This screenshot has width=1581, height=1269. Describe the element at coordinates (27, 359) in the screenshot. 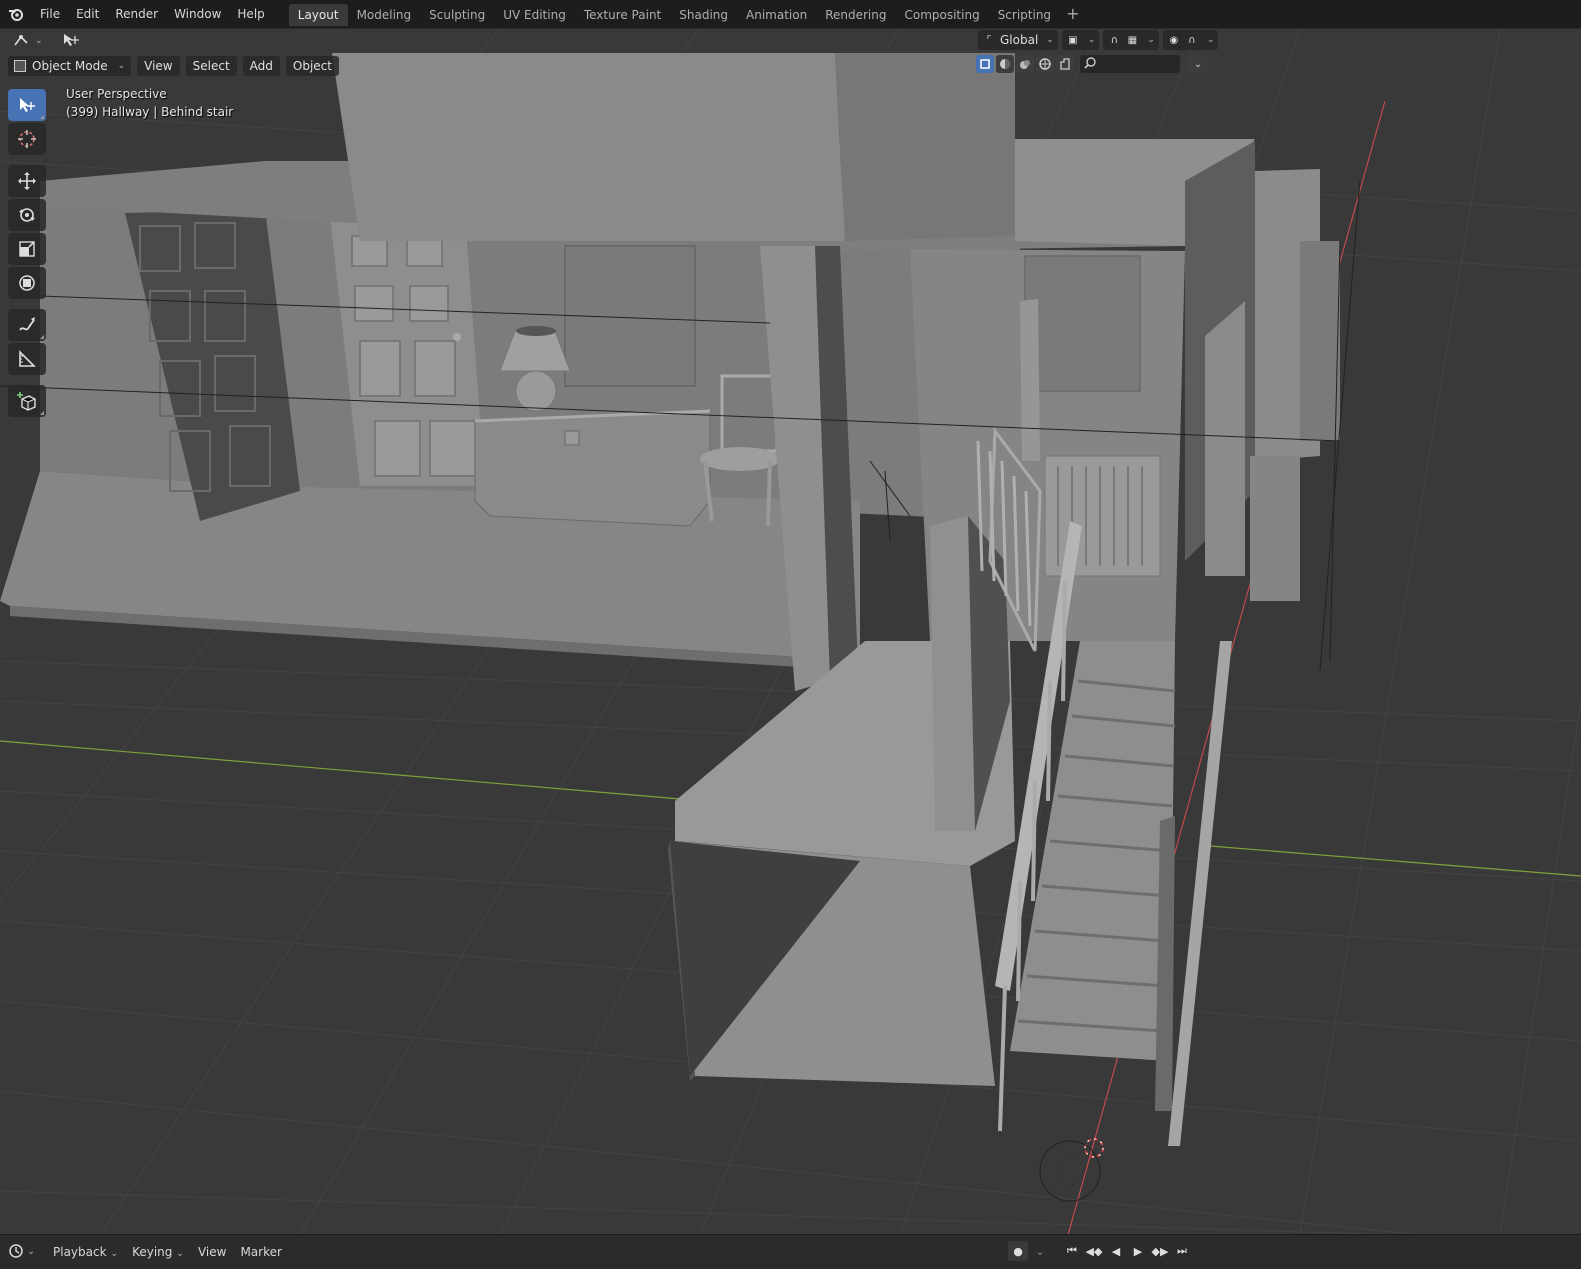

I see `measure-icon` at that location.